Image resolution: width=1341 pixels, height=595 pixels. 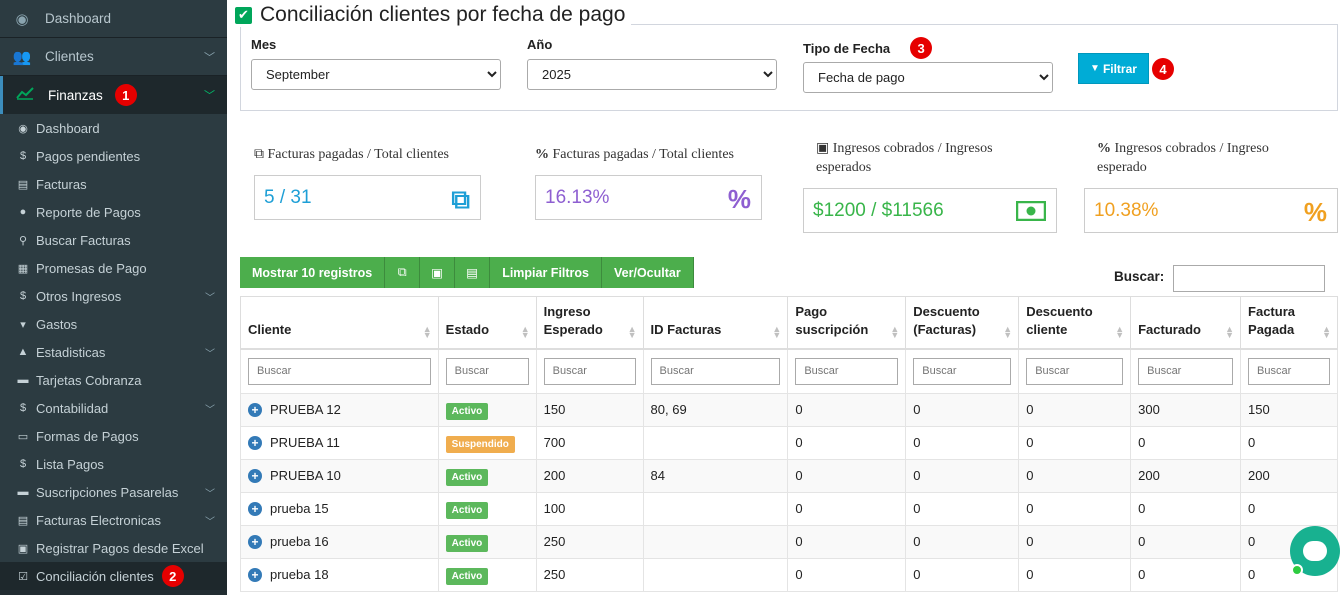 I want to click on column-header: Descuento cliente ▲ ▼, so click(x=1075, y=323).